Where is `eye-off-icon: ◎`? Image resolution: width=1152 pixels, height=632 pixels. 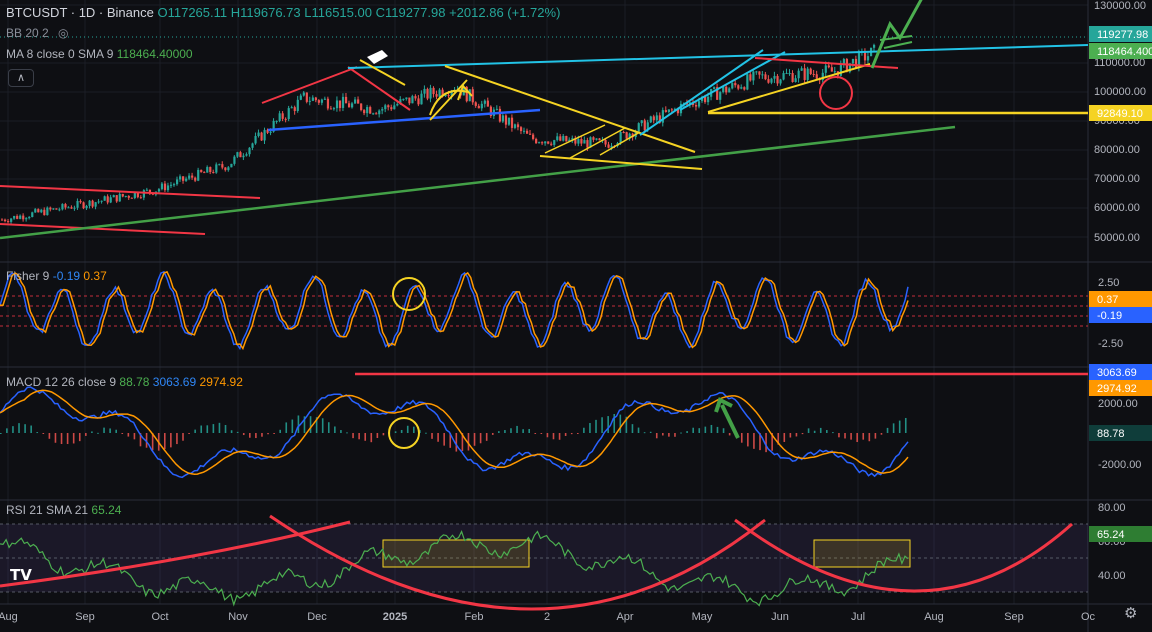 eye-off-icon: ◎ is located at coordinates (63, 33).